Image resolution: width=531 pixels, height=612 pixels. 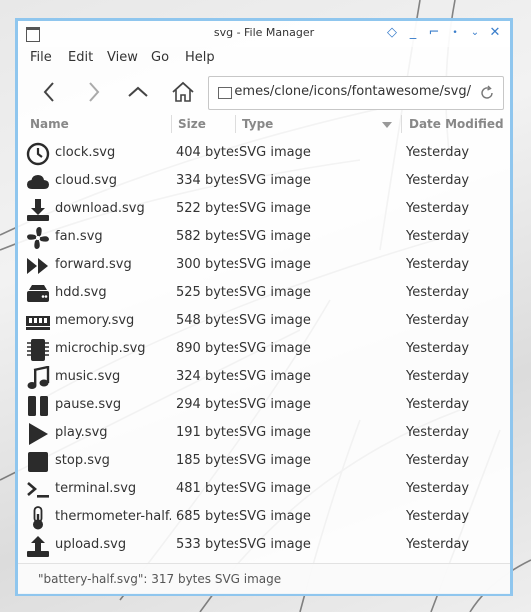 I want to click on column-type: Type, so click(x=257, y=124).